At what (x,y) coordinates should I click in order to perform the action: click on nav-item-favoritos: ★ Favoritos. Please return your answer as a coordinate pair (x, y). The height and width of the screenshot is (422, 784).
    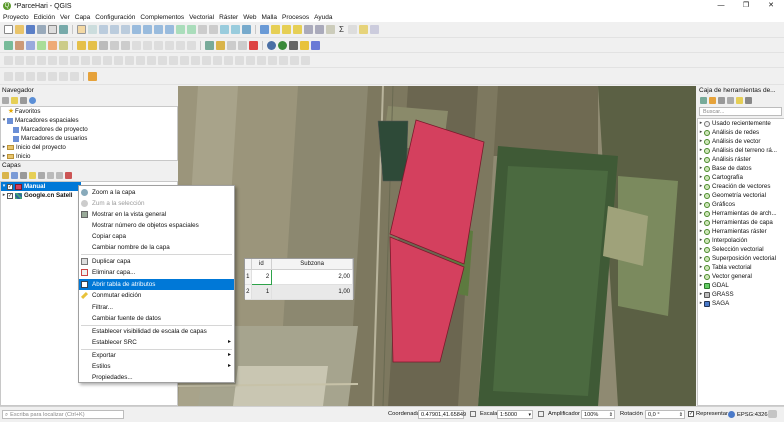
    Looking at the image, I should click on (89, 111).